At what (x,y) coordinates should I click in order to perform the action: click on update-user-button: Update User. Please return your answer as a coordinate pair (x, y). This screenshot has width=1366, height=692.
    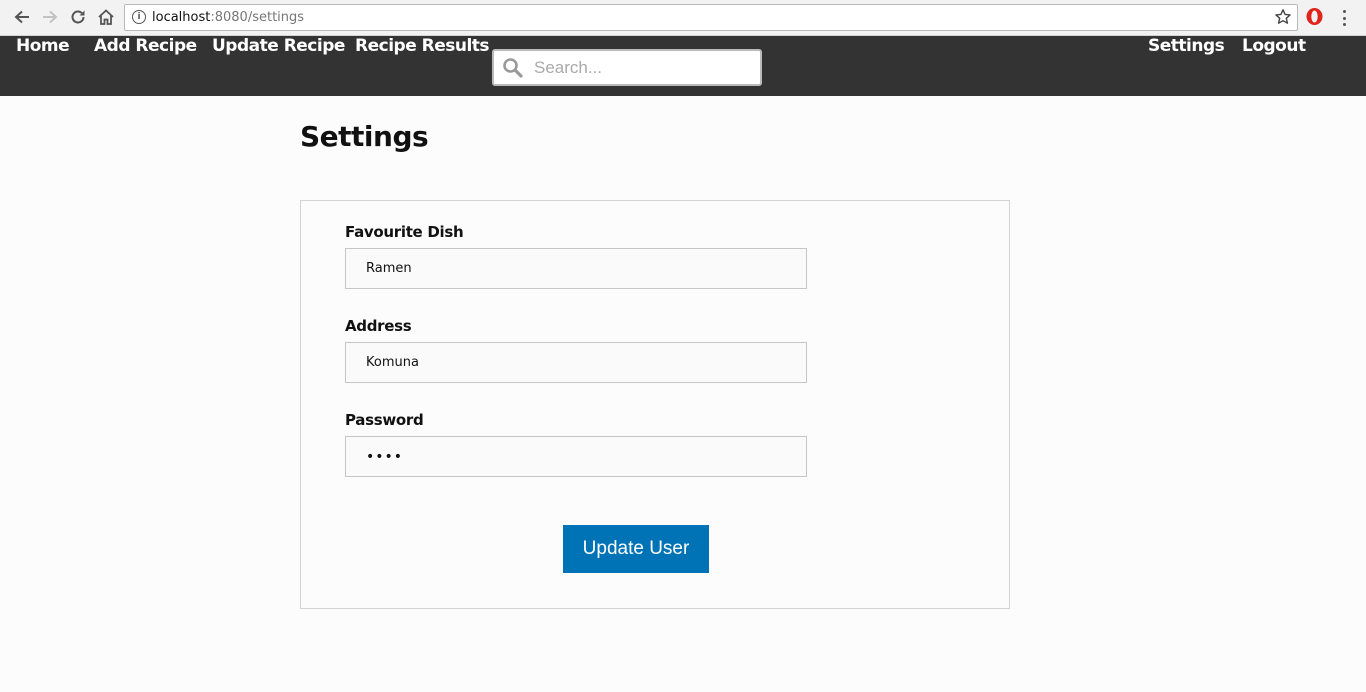
    Looking at the image, I should click on (636, 549).